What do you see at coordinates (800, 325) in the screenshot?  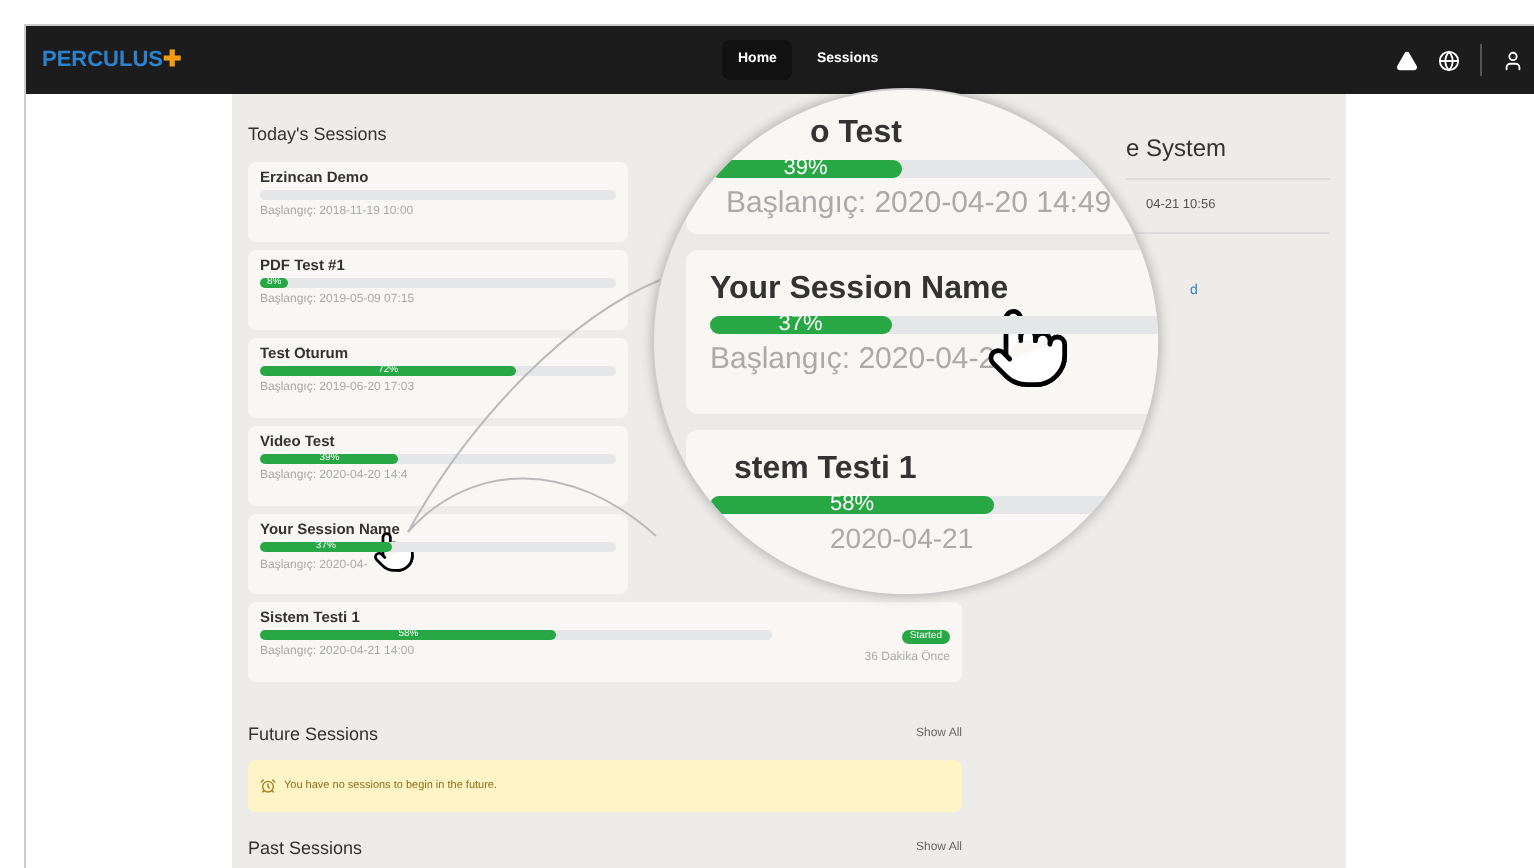 I see `progress-percent: 37%` at bounding box center [800, 325].